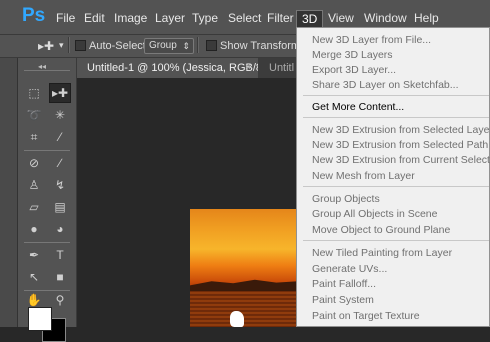 This screenshot has height=342, width=490. Describe the element at coordinates (34, 163) in the screenshot. I see `healing-brush-icon: ⊘` at that location.